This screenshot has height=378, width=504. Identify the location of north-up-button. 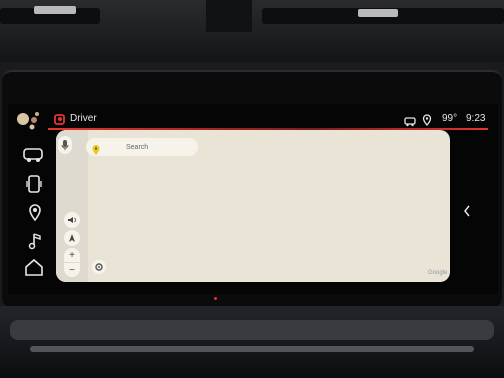
(72, 238).